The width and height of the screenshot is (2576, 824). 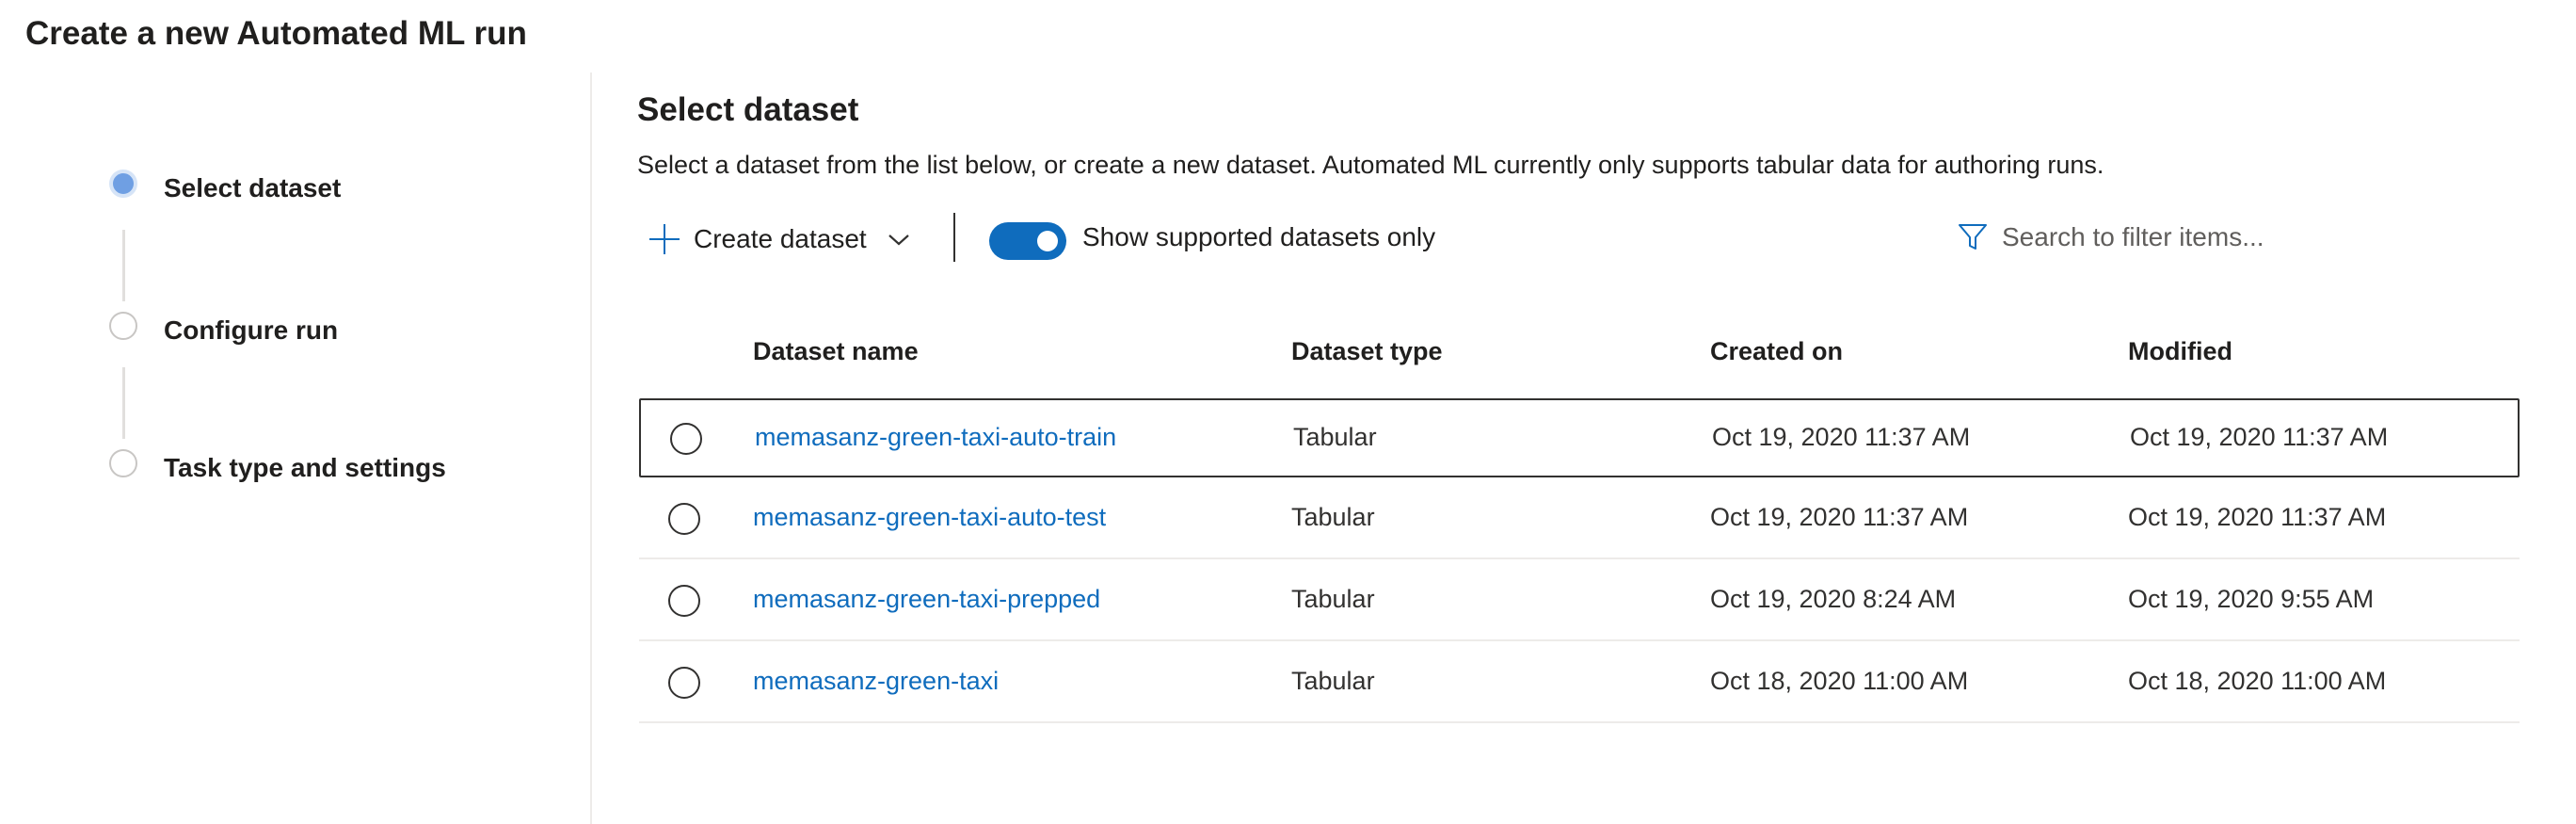 What do you see at coordinates (123, 184) in the screenshot?
I see `step-active-indicator` at bounding box center [123, 184].